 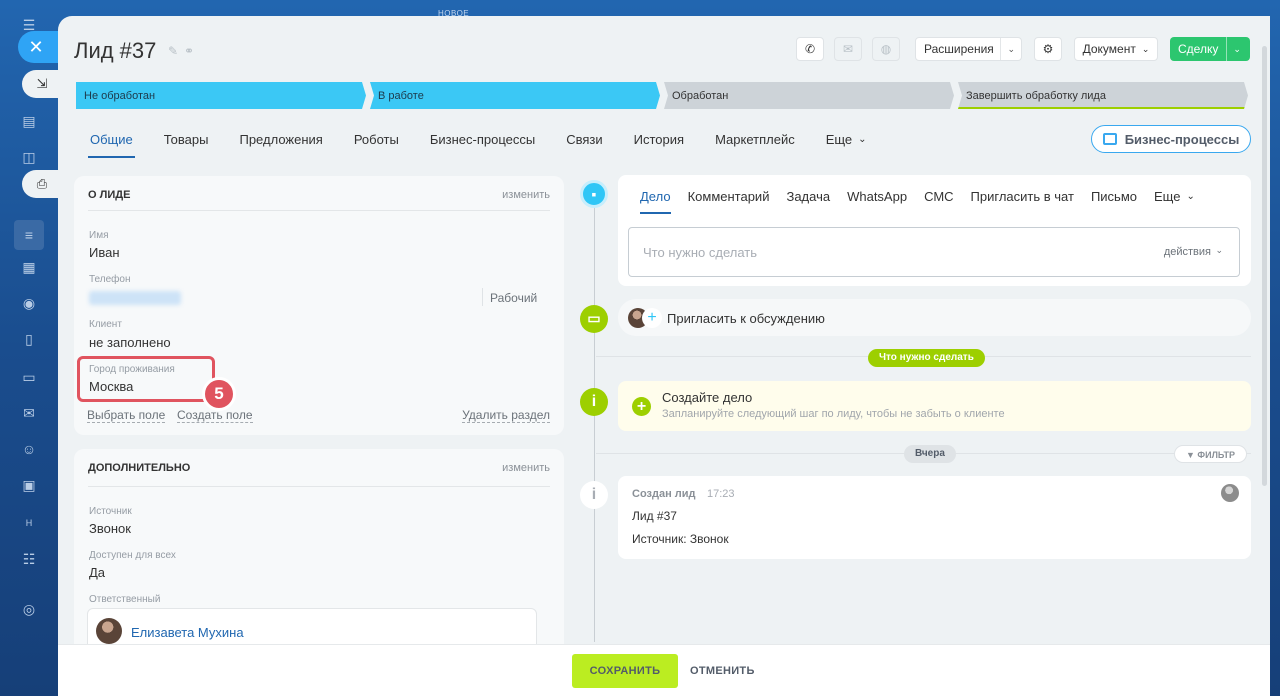 I want to click on filter-button: ▼ ФИЛЬТР, so click(x=1210, y=454).